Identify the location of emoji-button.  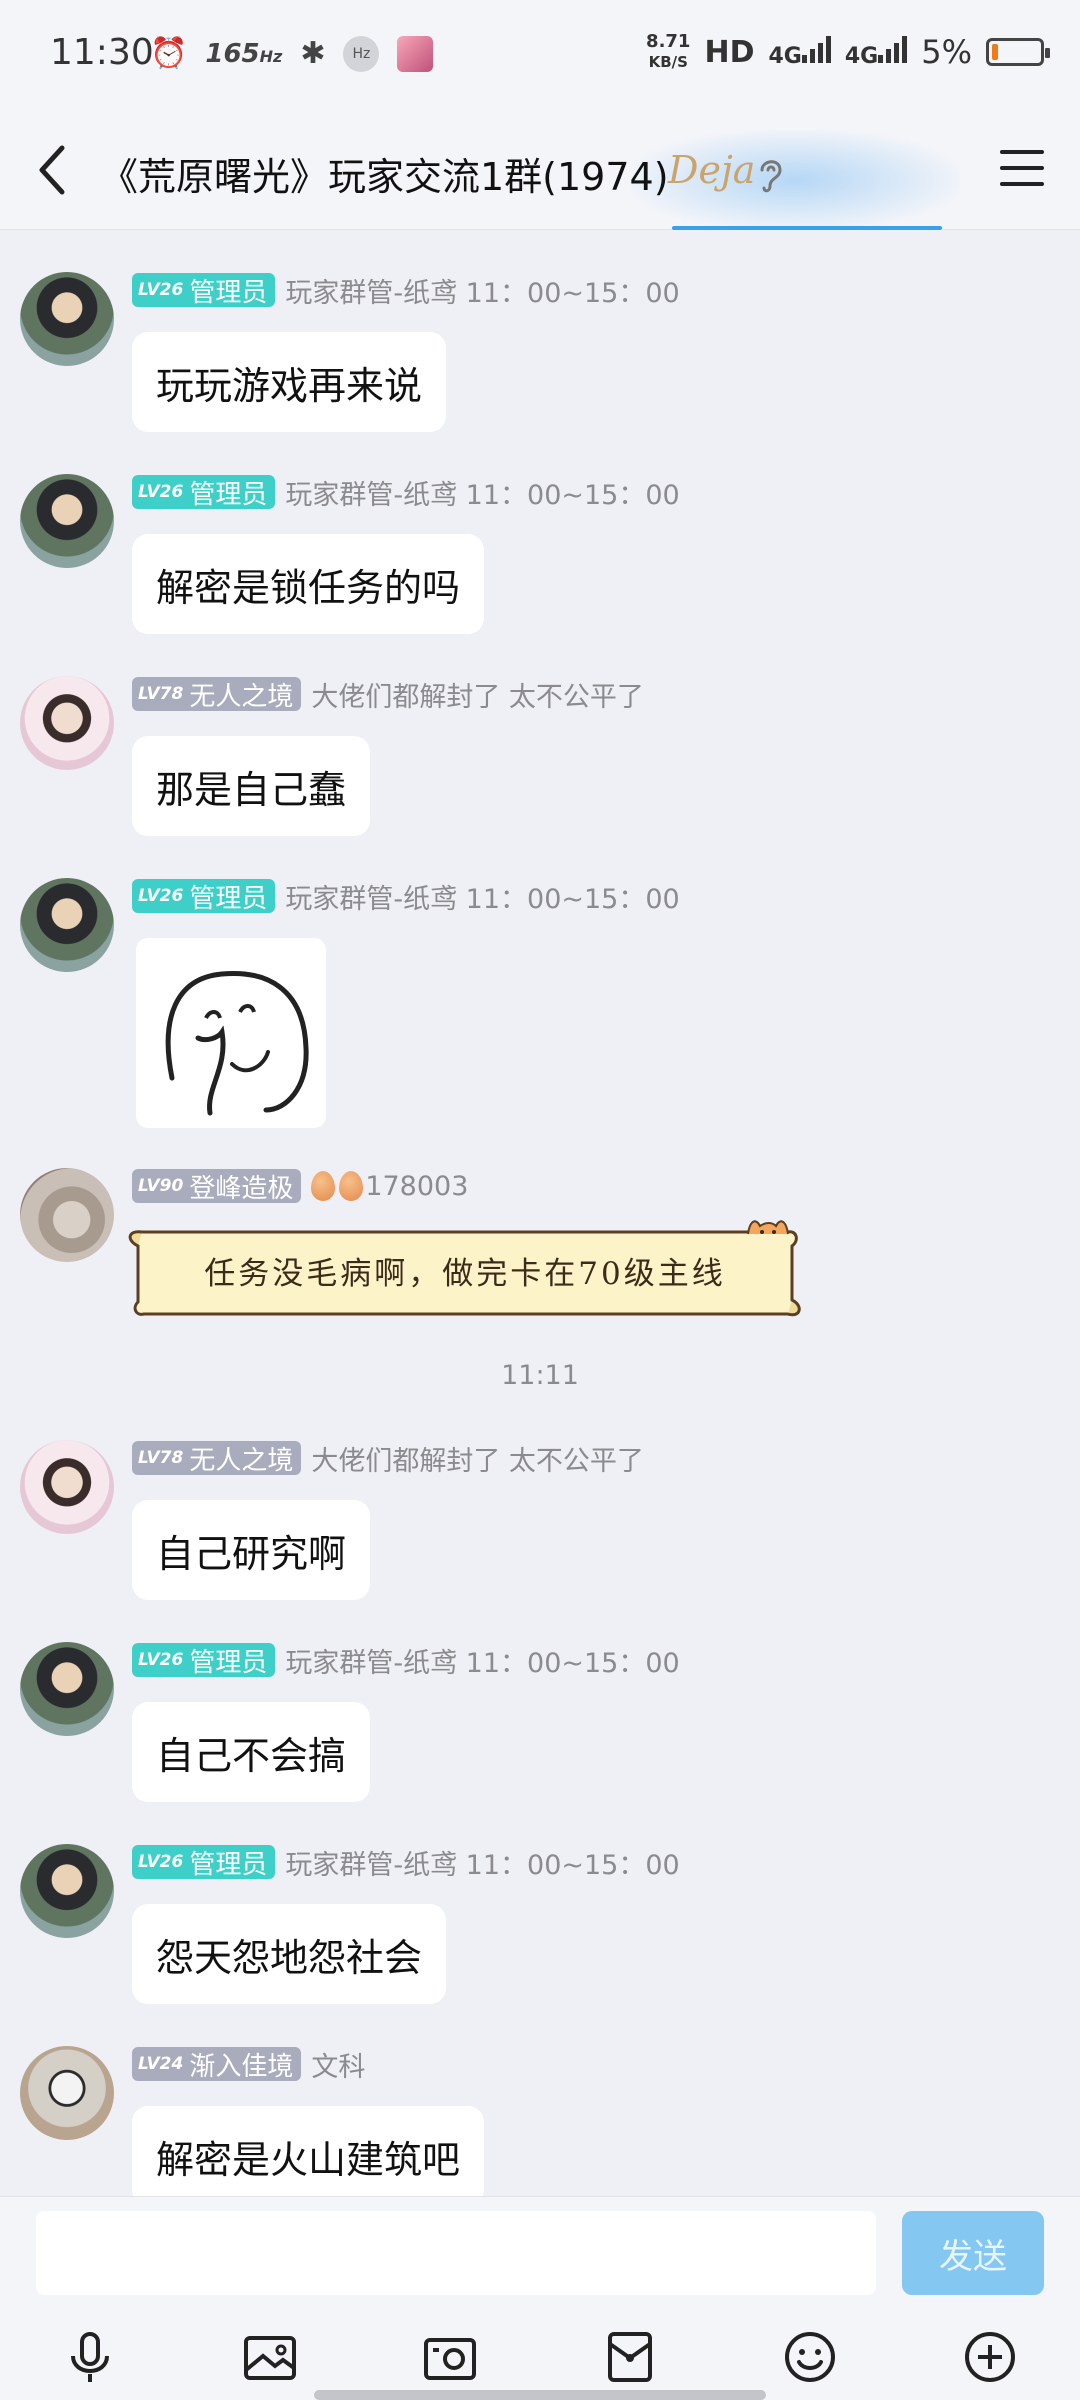
(810, 2357).